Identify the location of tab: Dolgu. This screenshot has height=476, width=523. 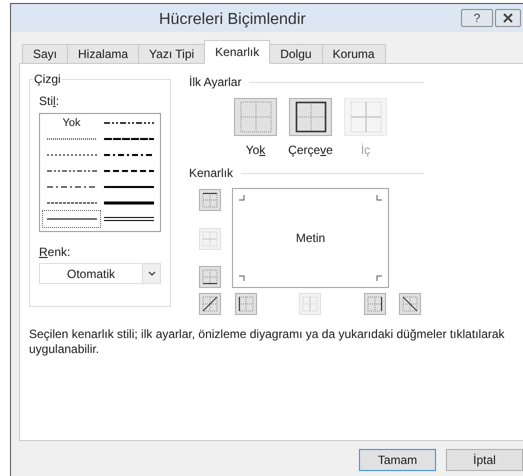
(296, 54).